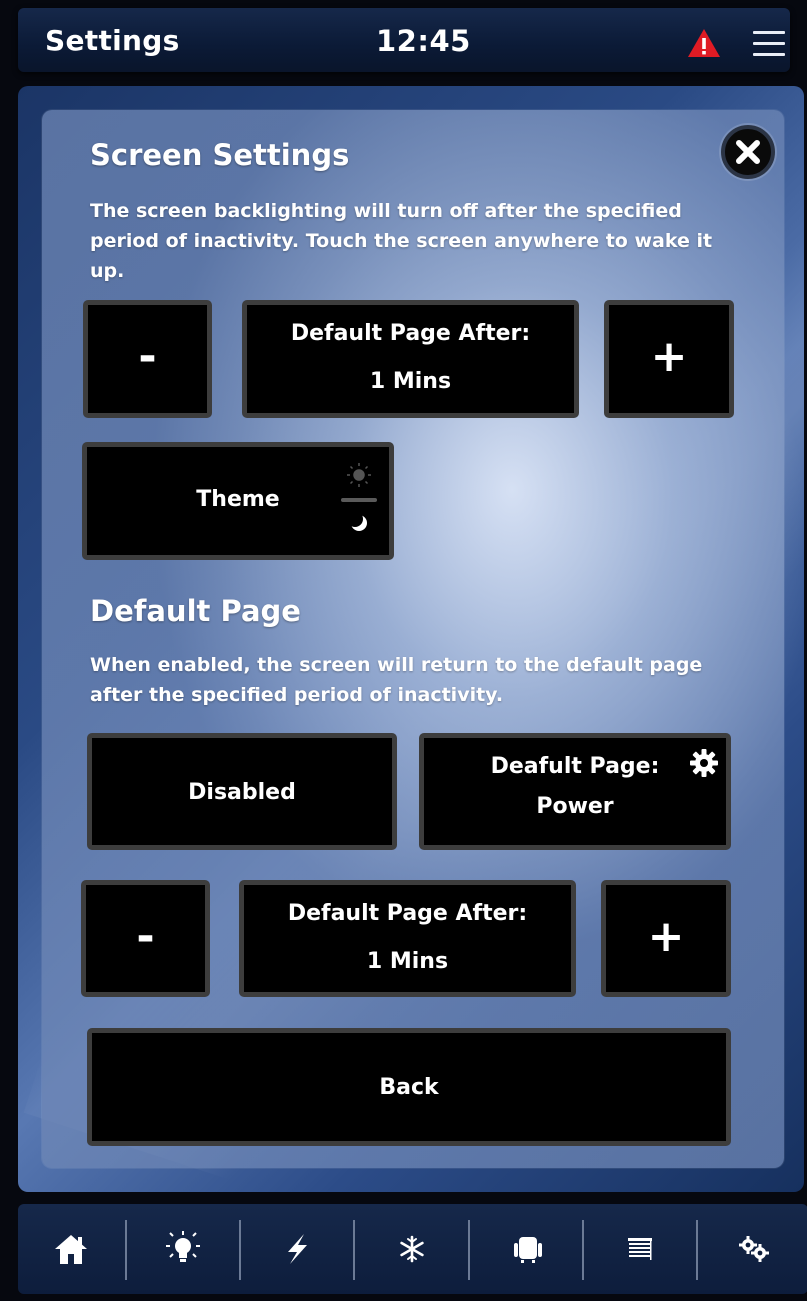  I want to click on screen-timeout-label: Default Page After:, so click(410, 333).